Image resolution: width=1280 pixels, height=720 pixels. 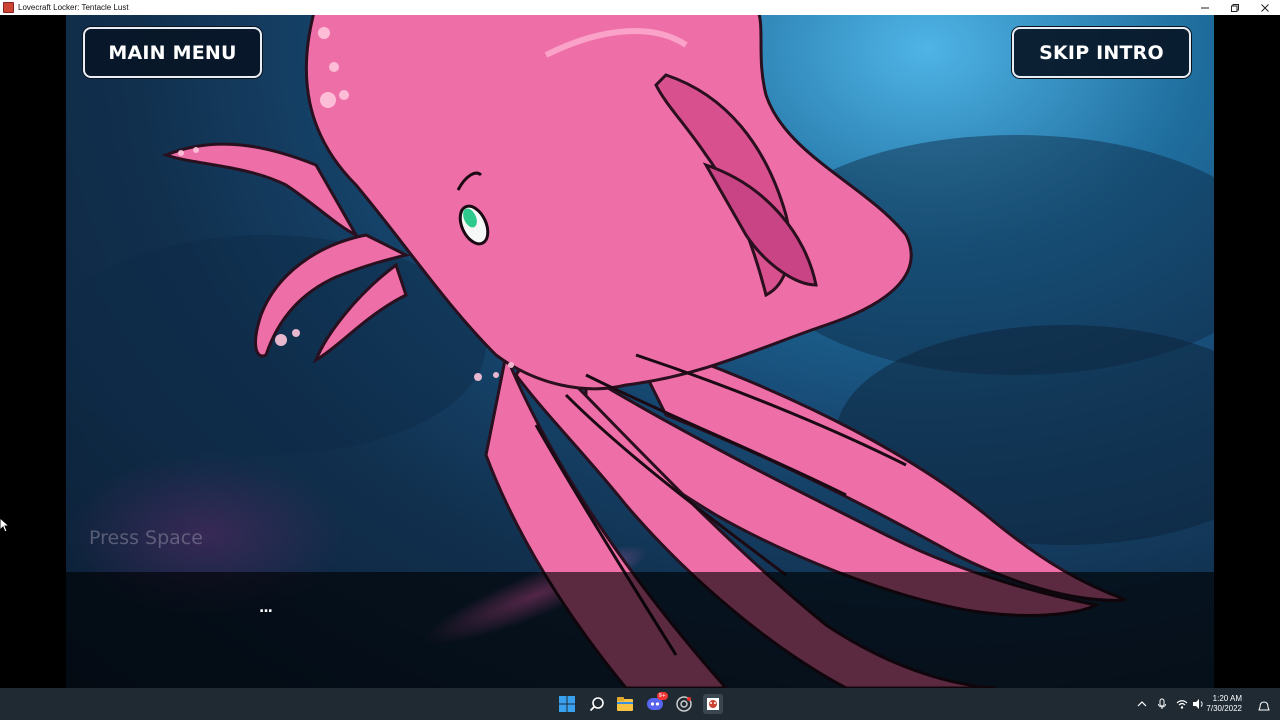 I want to click on app-icon, so click(x=8, y=7).